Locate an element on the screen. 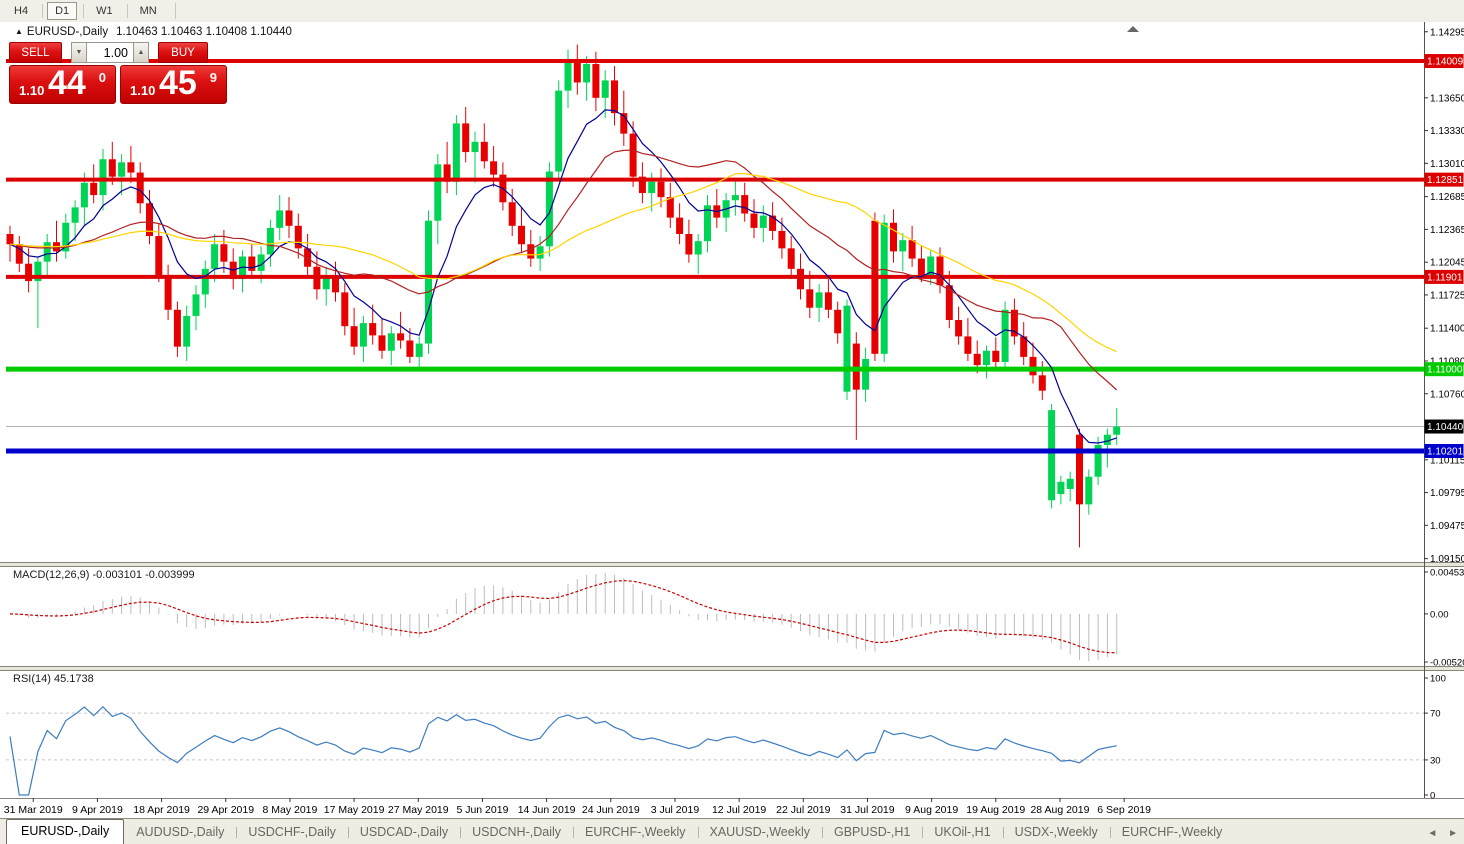  chevron-up-icon: ▲ is located at coordinates (141, 52).